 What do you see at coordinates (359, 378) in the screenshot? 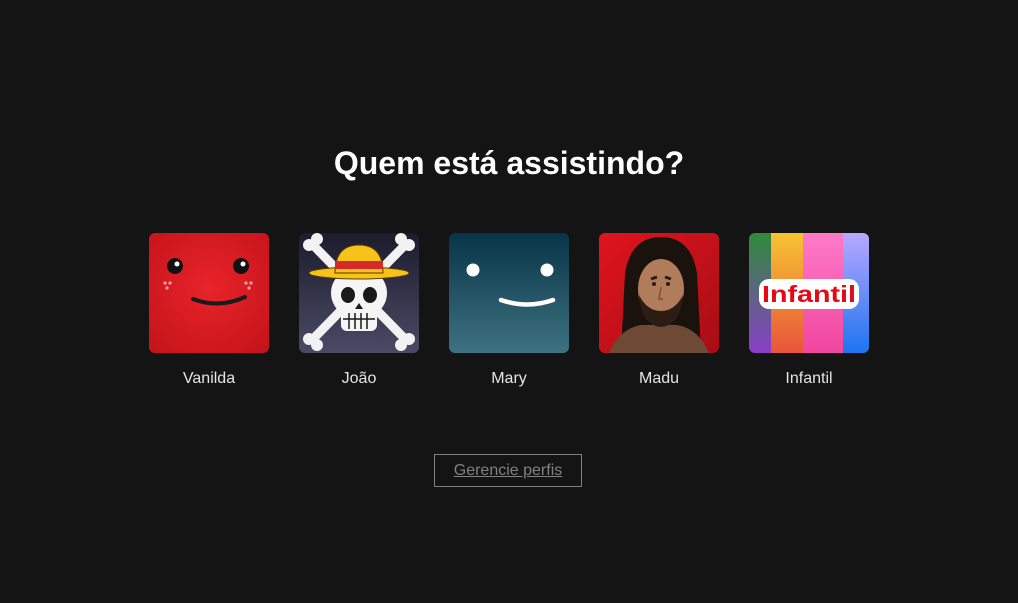
I see `profile-name: João` at bounding box center [359, 378].